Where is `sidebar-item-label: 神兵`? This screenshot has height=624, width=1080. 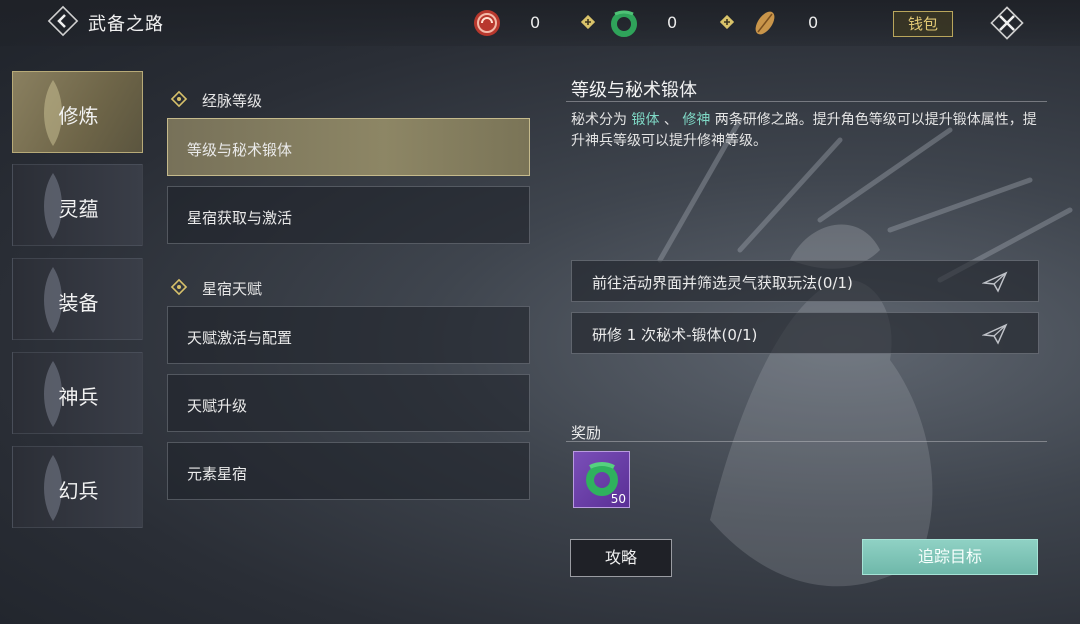
sidebar-item-label: 神兵 is located at coordinates (78, 397).